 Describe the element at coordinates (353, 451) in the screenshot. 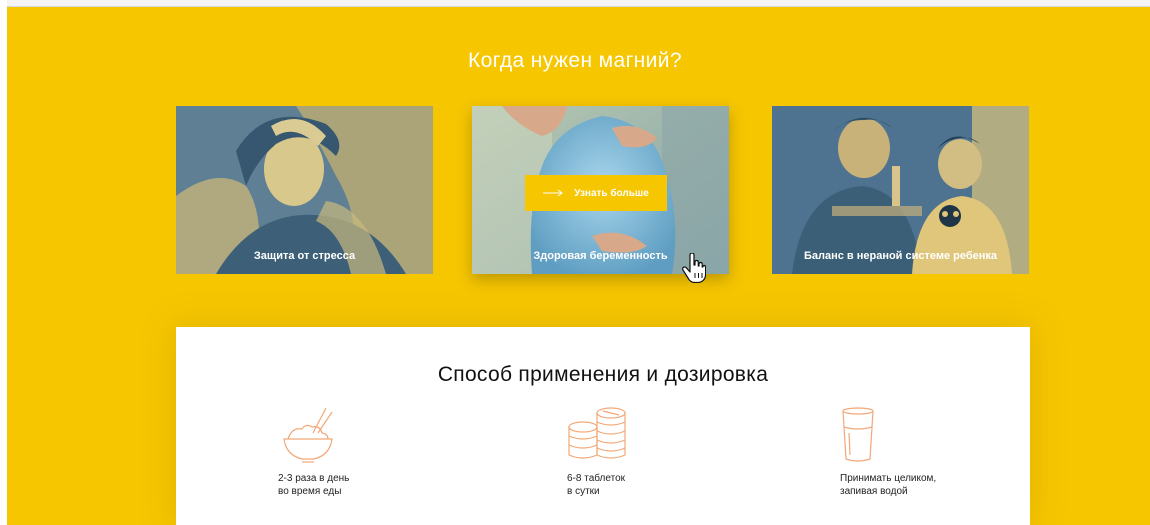

I see `usage-item-meals: 2-3 раза в день во время еды` at that location.